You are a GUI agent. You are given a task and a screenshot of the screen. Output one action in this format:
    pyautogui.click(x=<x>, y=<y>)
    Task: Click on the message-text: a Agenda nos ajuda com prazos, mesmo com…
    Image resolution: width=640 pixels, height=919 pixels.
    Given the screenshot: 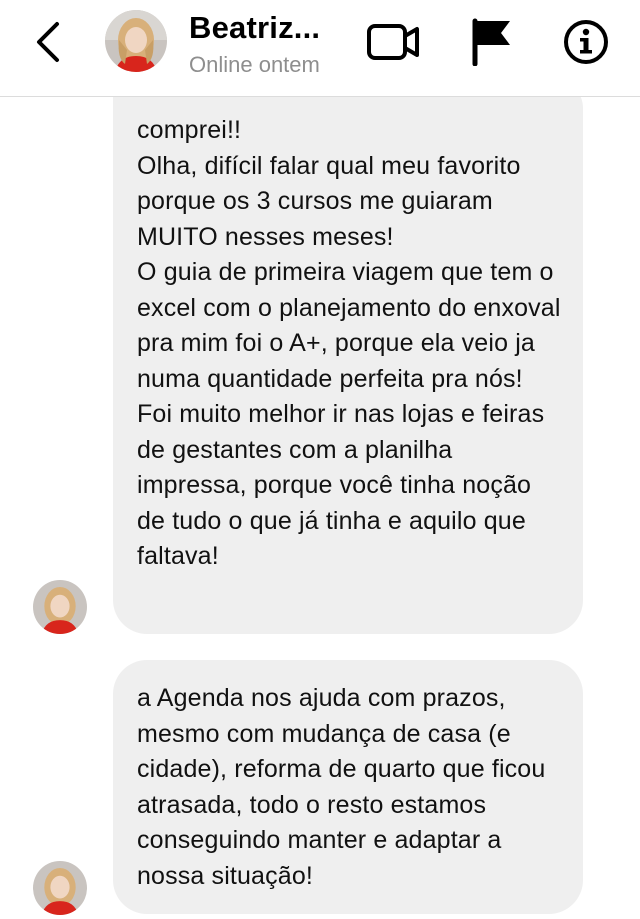 What is the action you would take?
    pyautogui.click(x=341, y=787)
    